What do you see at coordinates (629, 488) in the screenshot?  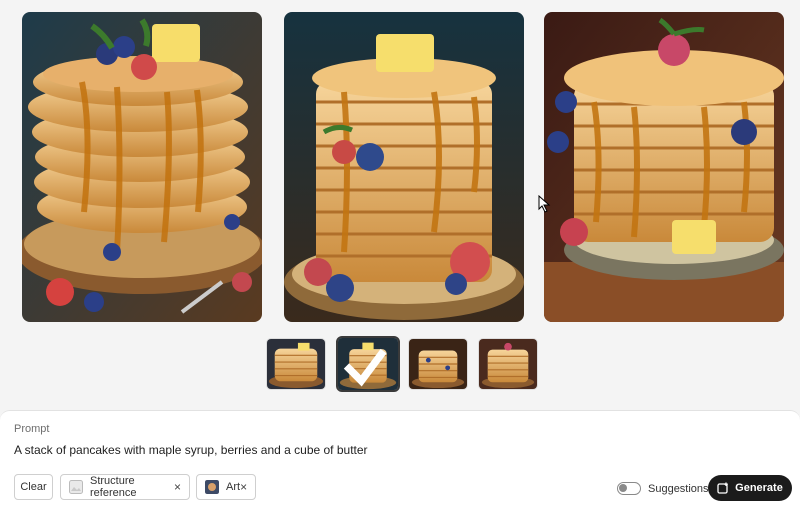 I see `suggestions-toggle` at bounding box center [629, 488].